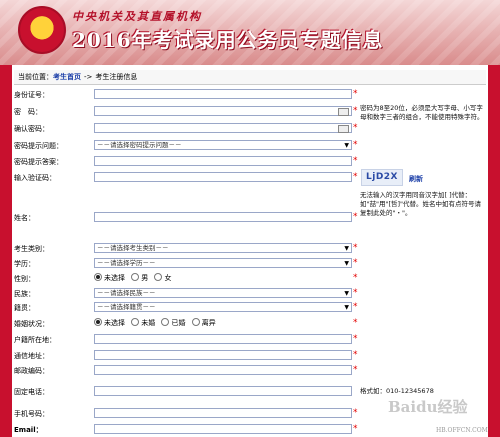  Describe the element at coordinates (38, 146) in the screenshot. I see `pw-question-label: 密码提示问题：` at that location.